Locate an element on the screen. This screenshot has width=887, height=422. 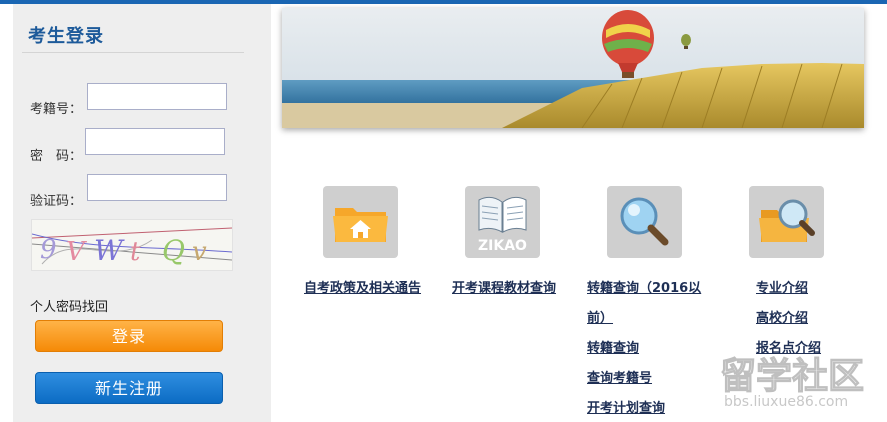
transfer-tile is located at coordinates (644, 222).